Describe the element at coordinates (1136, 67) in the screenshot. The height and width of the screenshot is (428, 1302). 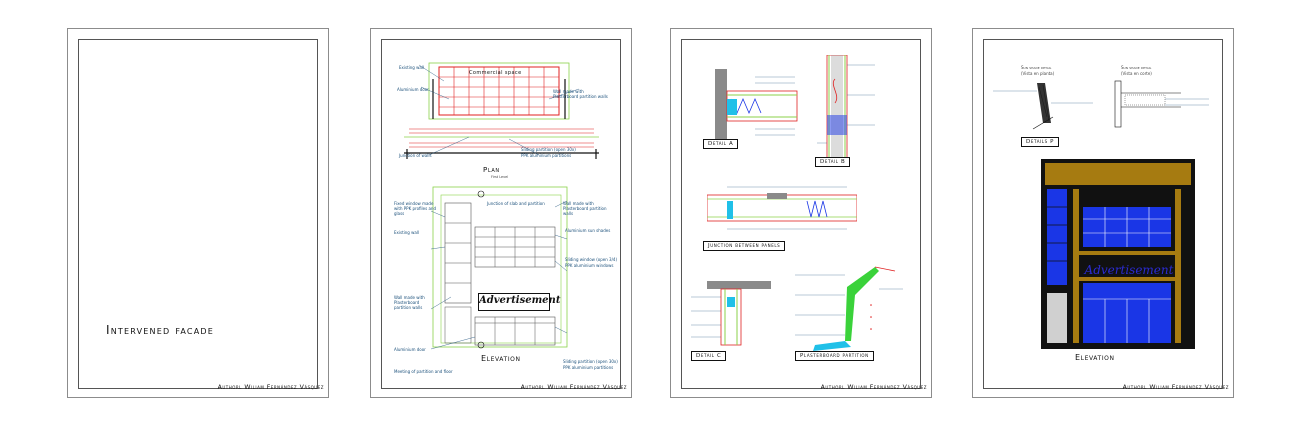
I see `sun-shade-title-2: Sun shade detail` at that location.